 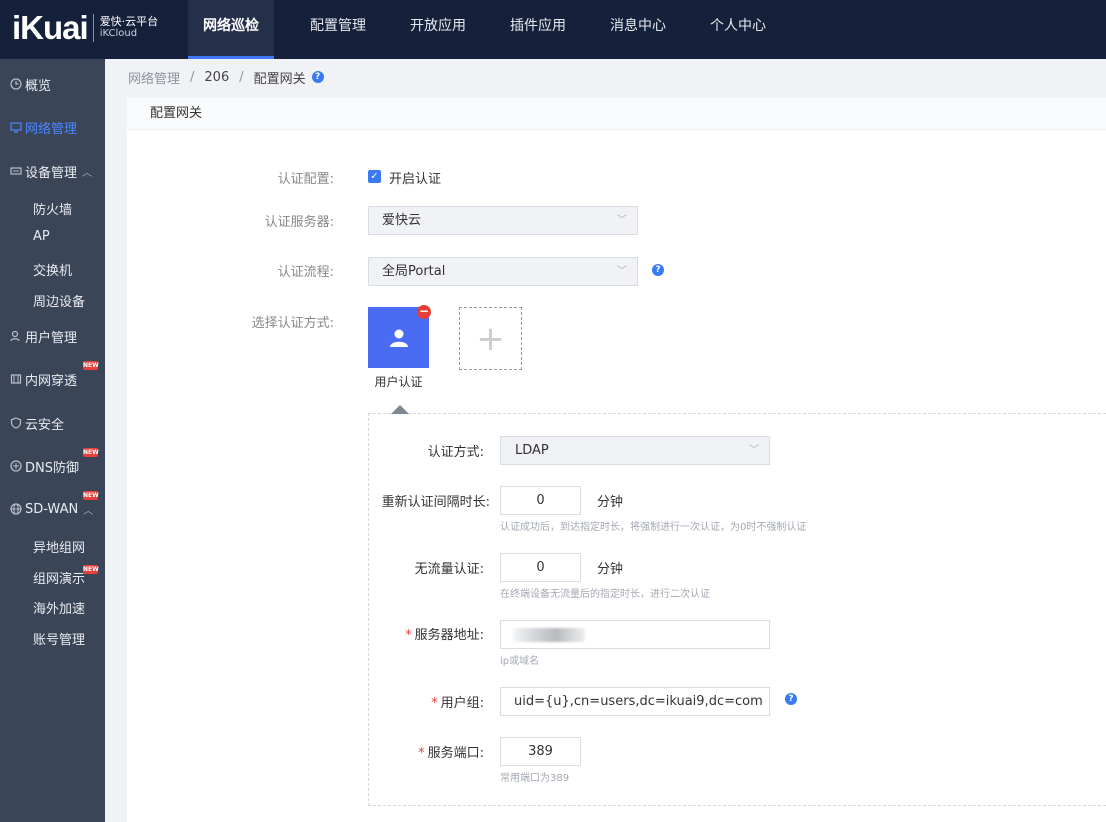 I want to click on nav-message-center: 消息中心, so click(x=638, y=29).